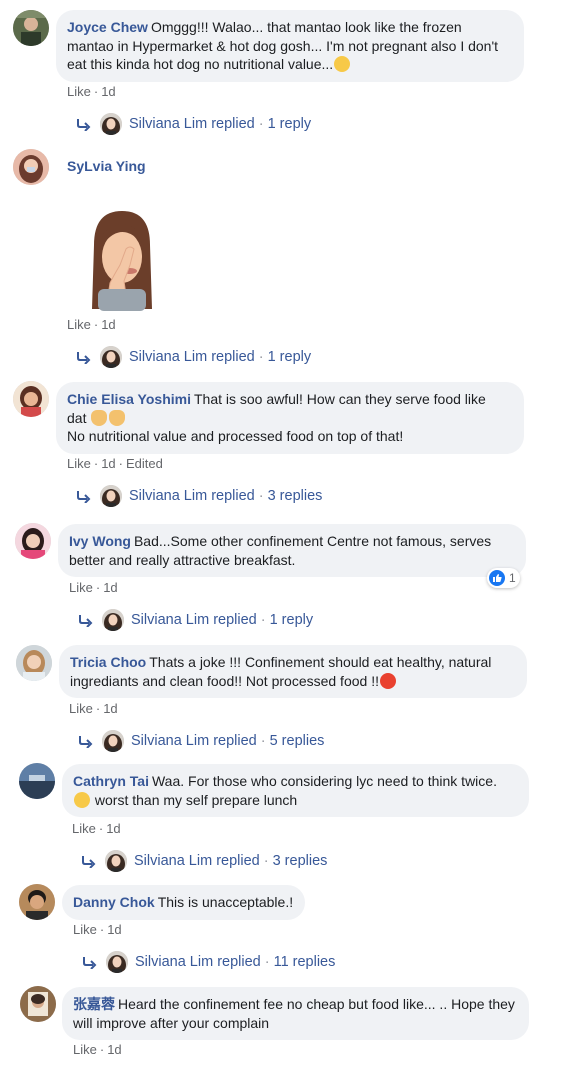  What do you see at coordinates (108, 662) in the screenshot?
I see `commenter-name: Tricia Choo` at bounding box center [108, 662].